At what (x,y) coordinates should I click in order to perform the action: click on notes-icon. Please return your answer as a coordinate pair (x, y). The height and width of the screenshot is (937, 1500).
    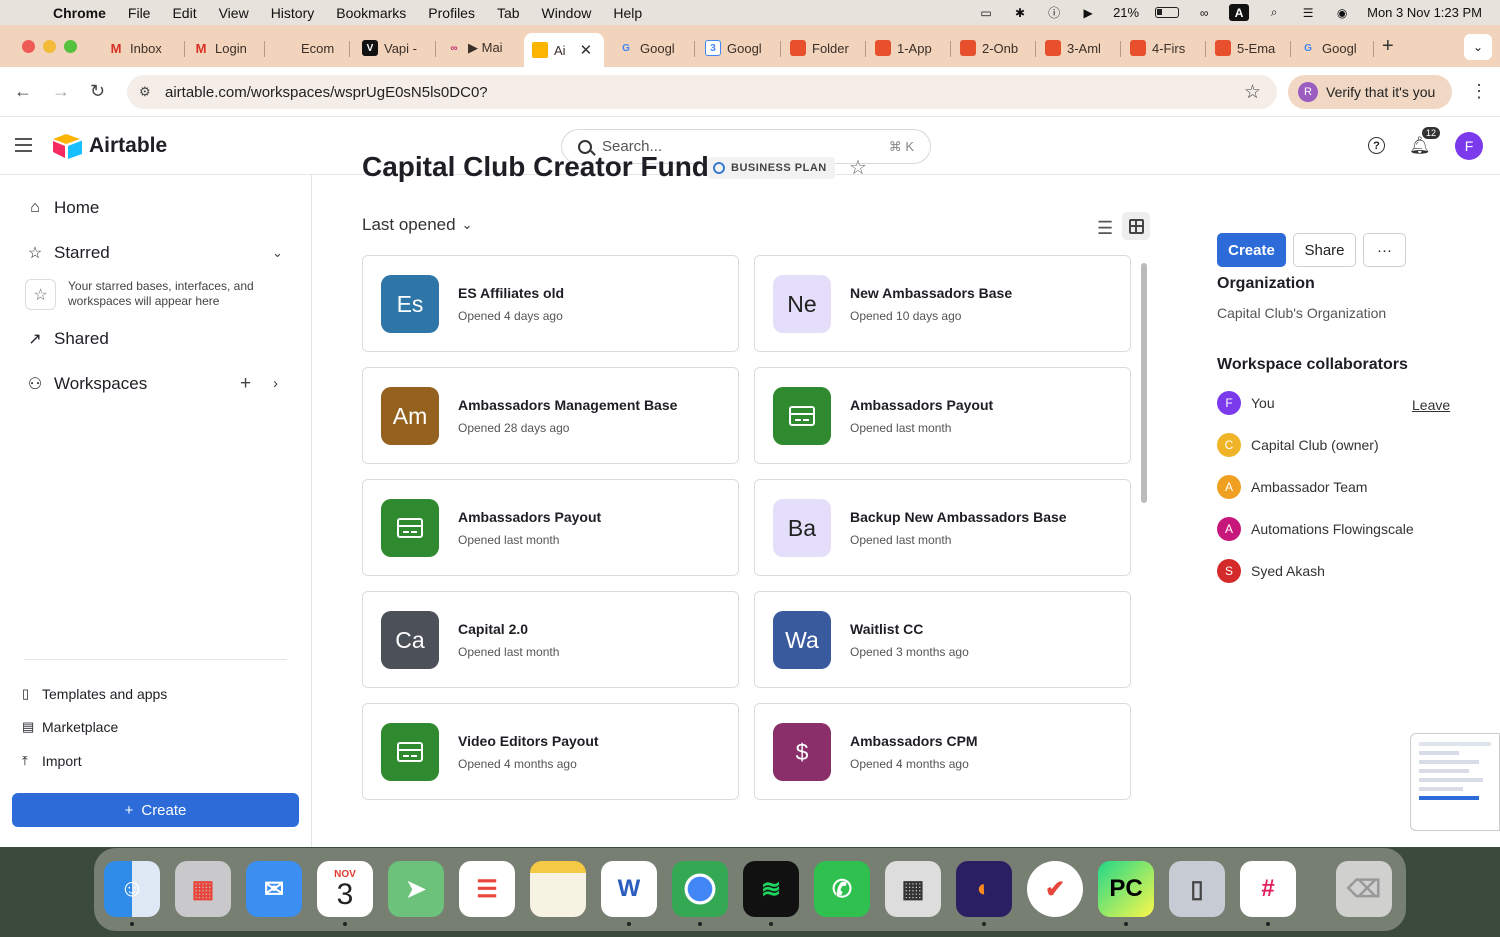
    Looking at the image, I should click on (558, 889).